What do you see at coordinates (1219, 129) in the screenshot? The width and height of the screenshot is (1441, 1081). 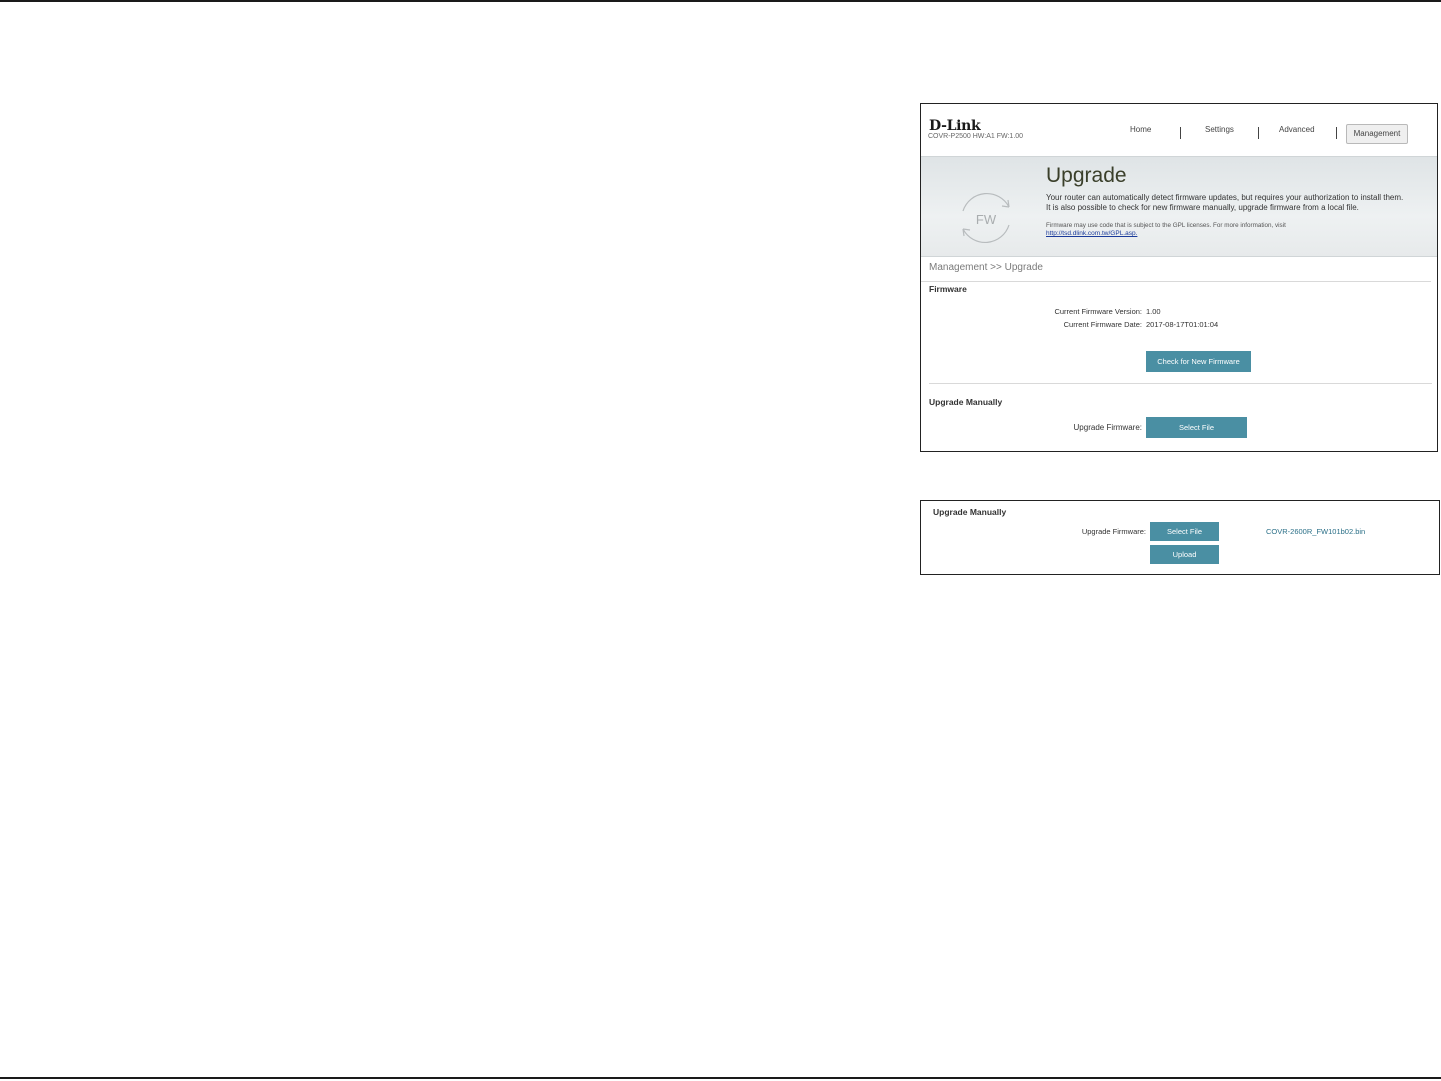 I see `nav-settings: Settings` at bounding box center [1219, 129].